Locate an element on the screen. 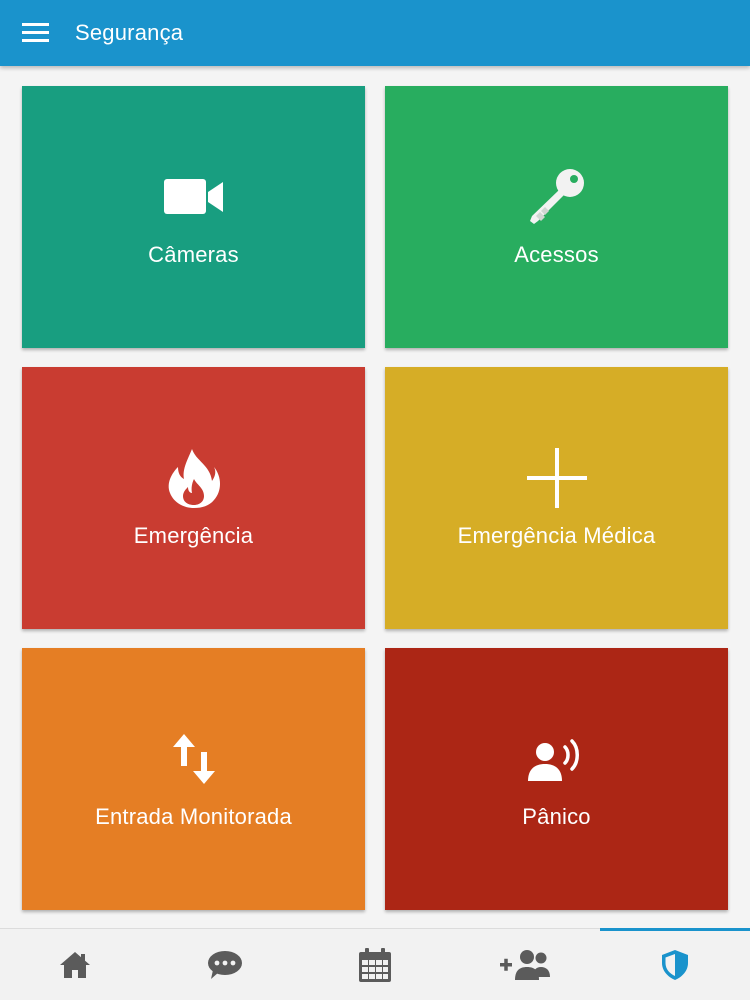 Image resolution: width=750 pixels, height=1000 pixels. nav-item-security is located at coordinates (675, 964).